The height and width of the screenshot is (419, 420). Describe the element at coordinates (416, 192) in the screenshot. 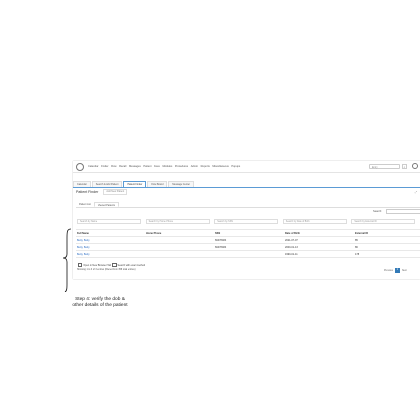

I see `expand-icon: ⤢` at that location.